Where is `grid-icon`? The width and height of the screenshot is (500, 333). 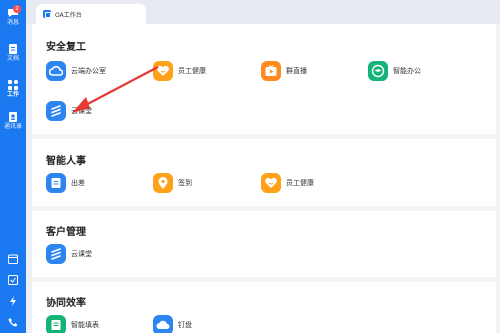
grid-icon is located at coordinates (13, 85).